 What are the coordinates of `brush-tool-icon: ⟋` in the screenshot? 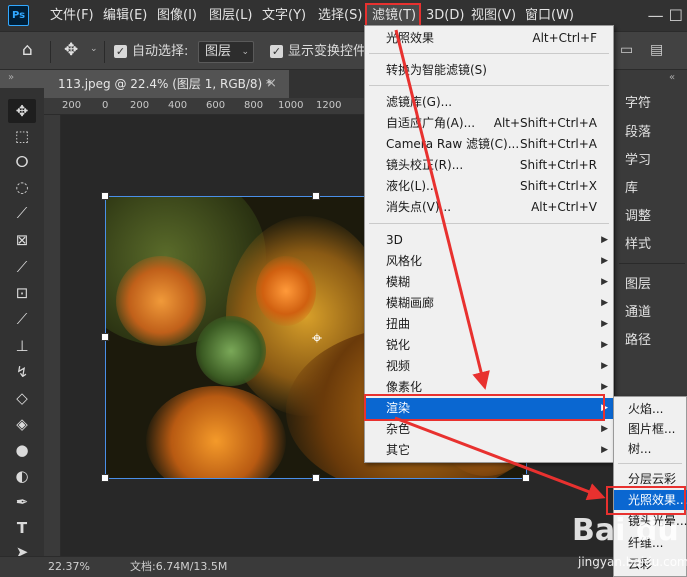 It's located at (22, 319).